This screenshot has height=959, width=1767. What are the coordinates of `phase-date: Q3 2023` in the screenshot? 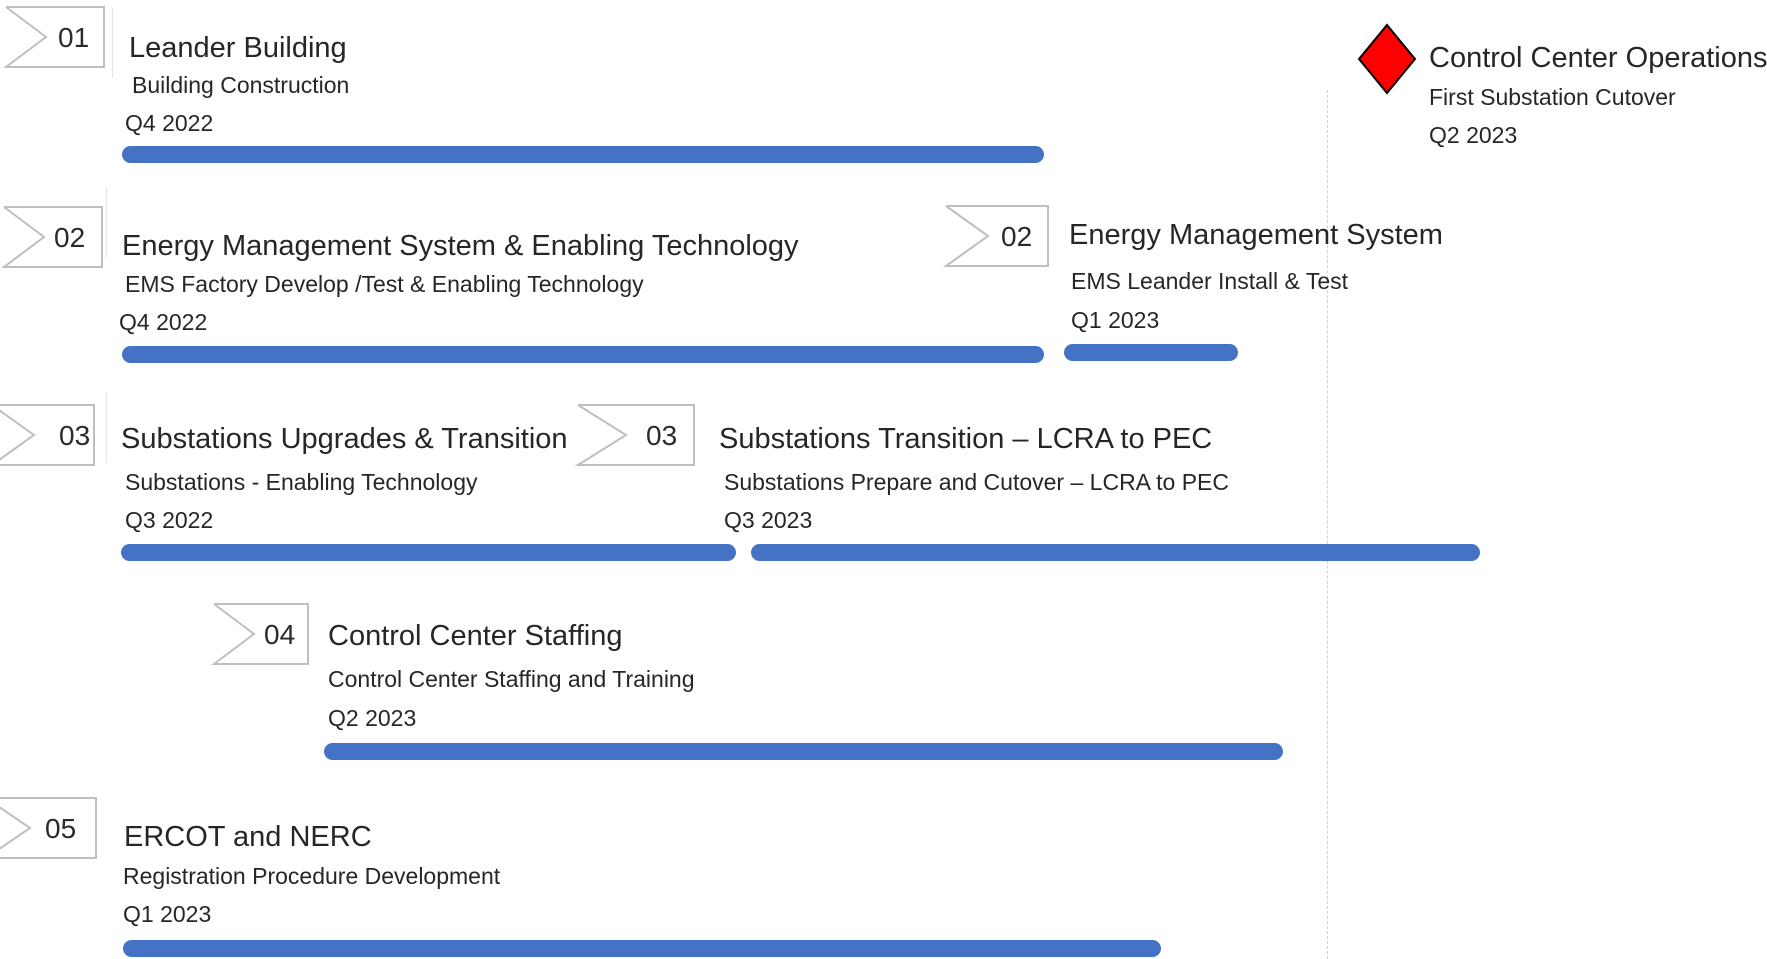 It's located at (768, 520).